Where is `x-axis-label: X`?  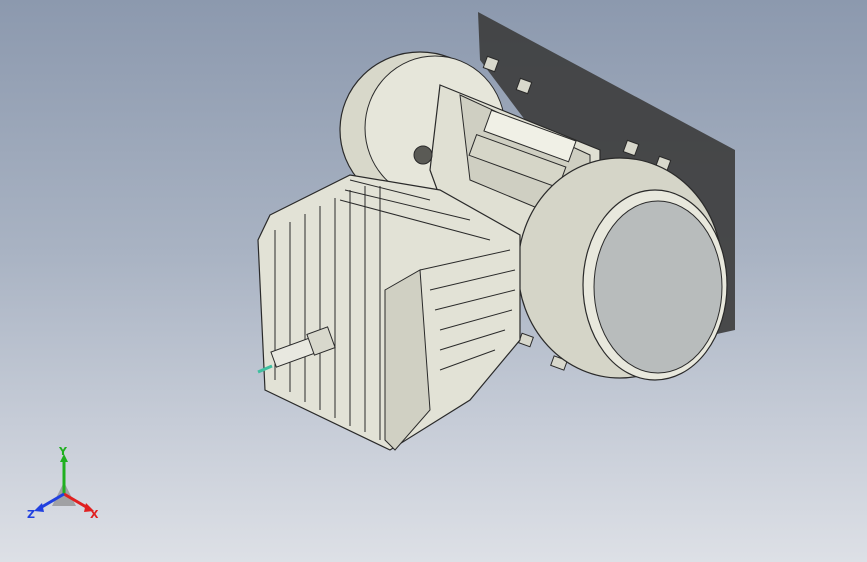
x-axis-label: X is located at coordinates (94, 514).